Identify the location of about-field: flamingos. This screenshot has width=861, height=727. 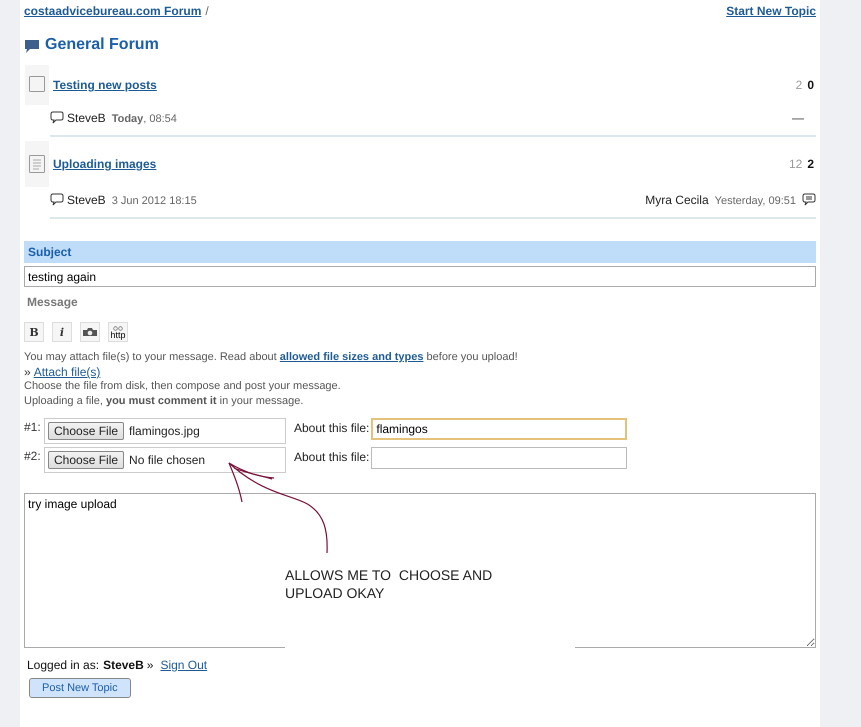
(499, 429).